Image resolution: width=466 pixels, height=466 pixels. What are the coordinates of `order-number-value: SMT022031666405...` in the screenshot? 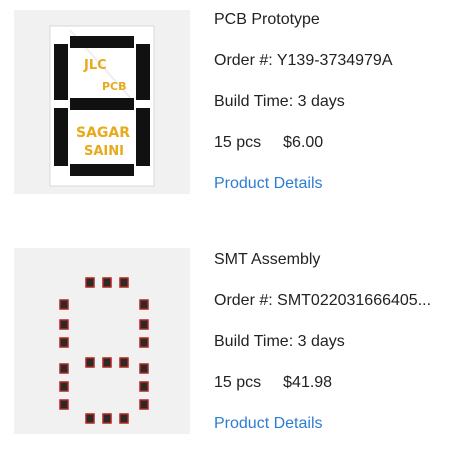 It's located at (354, 300).